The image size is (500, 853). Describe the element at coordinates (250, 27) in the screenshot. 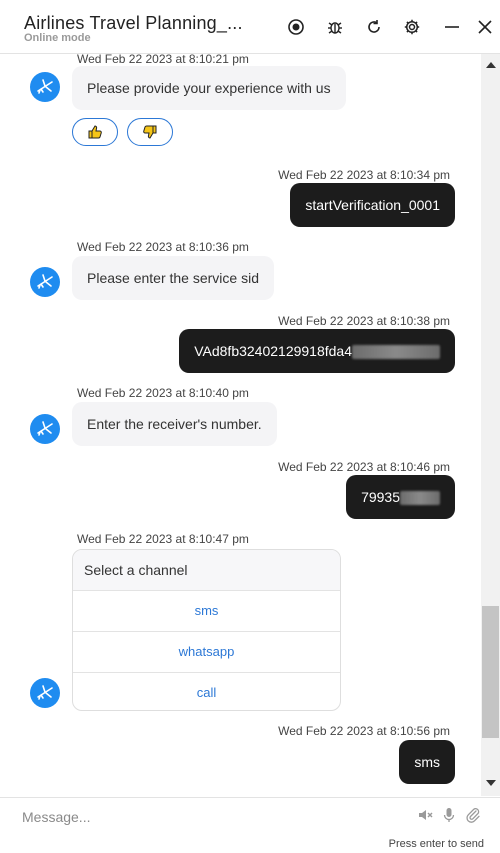

I see `chat-header: Airlines Travel Planning_... Online mode` at that location.